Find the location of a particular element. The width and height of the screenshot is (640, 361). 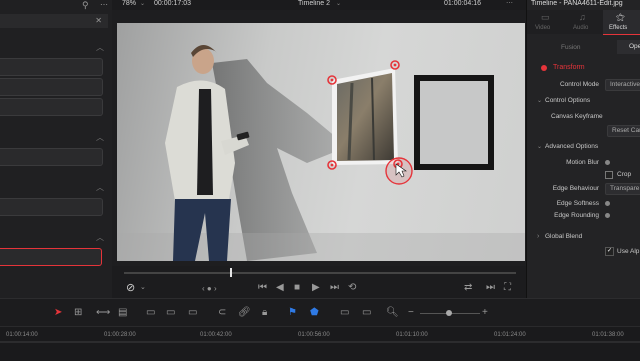

inspector-tabs: ▭ Video ♫ Audio ⚝ Effects is located at coordinates (583, 22).